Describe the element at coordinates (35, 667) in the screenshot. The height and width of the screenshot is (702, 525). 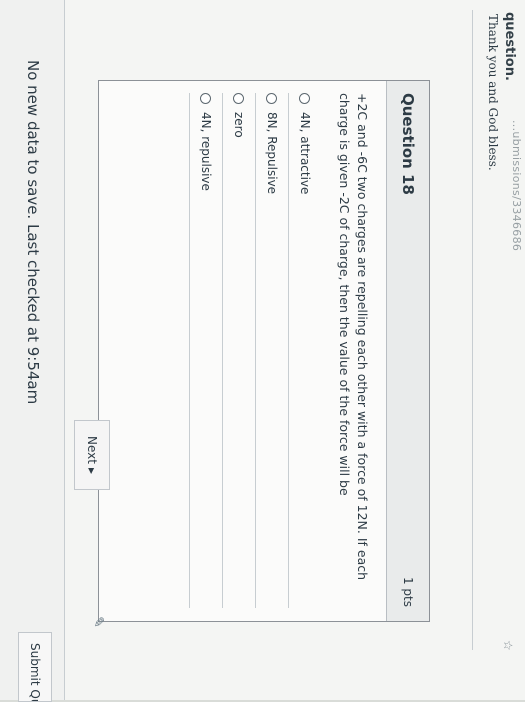
I see `submit-quiz-button: Submit Qu` at that location.